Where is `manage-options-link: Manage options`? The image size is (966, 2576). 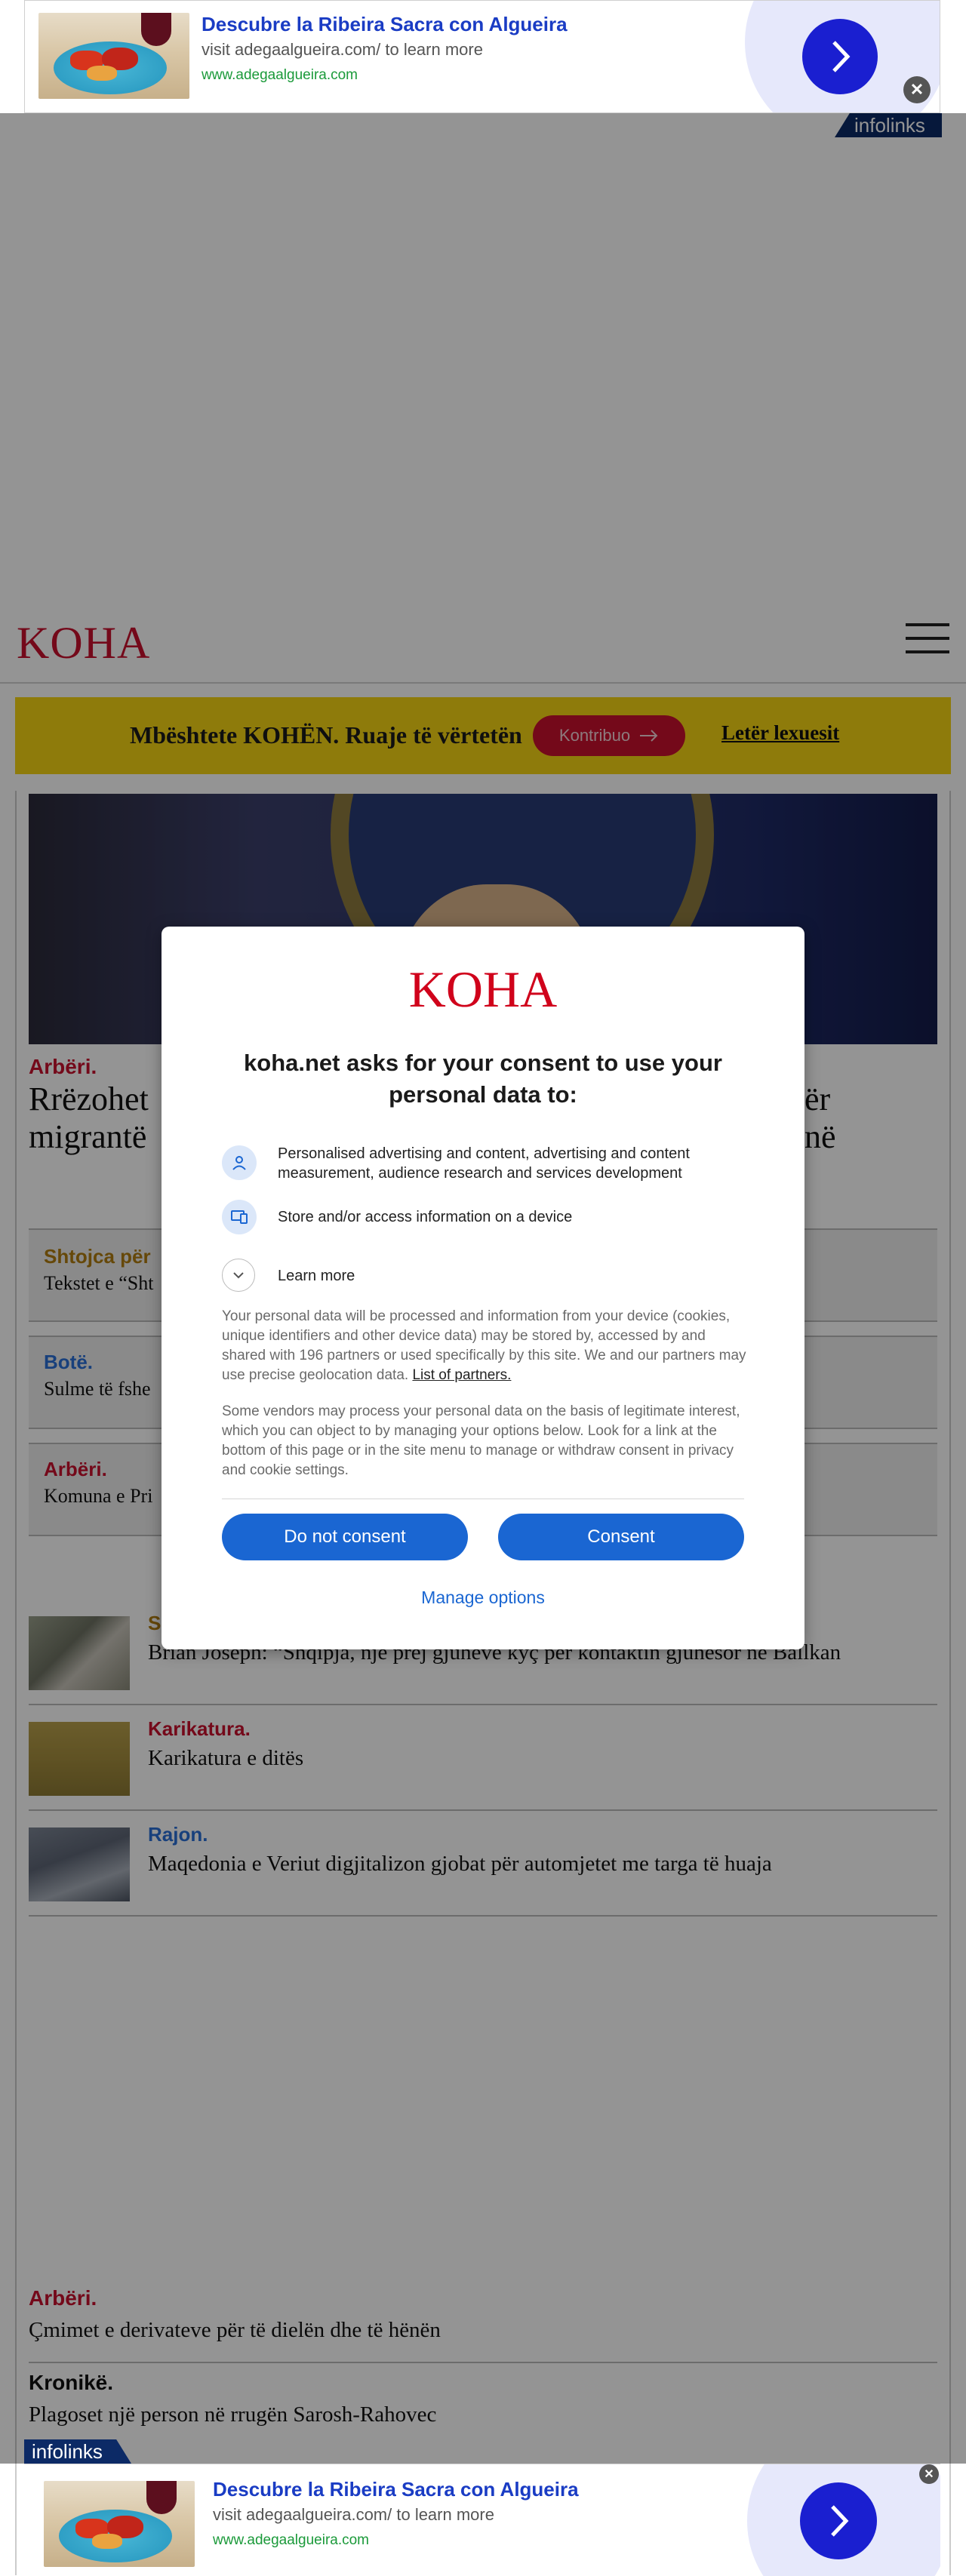
manage-options-link: Manage options is located at coordinates (483, 1598).